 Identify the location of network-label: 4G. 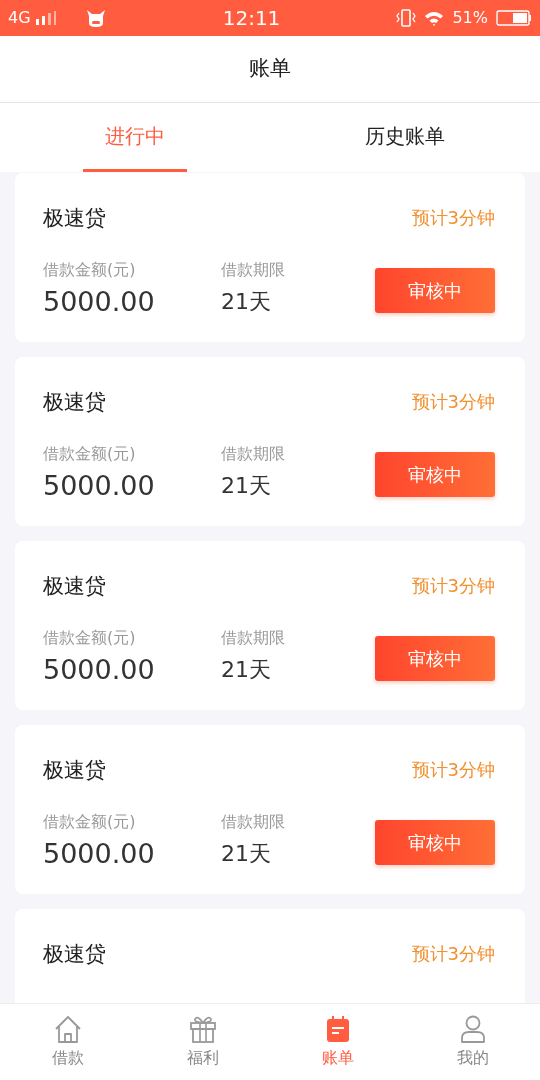
(19, 18).